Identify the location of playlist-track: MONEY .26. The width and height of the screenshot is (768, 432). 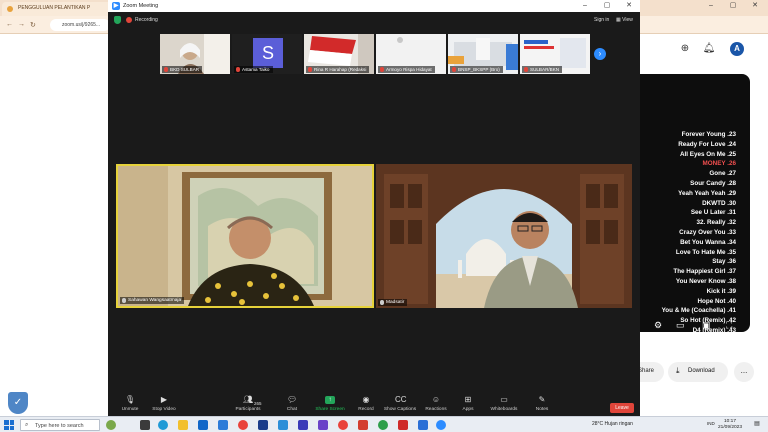
(719, 164).